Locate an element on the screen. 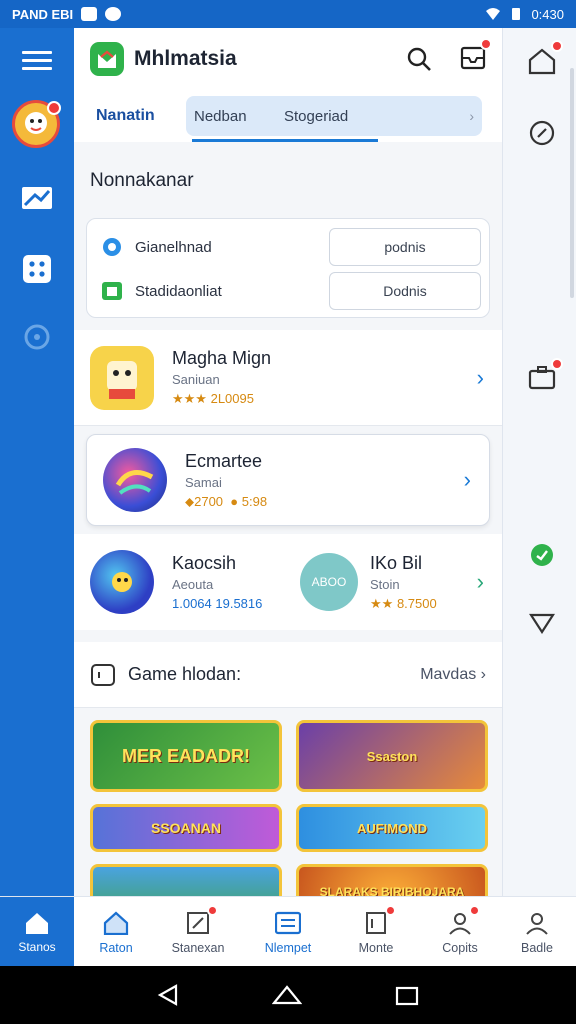 This screenshot has height=1024, width=576. quick-actions-card: Gianelhnad podnis Stadidaonliat Dodnis is located at coordinates (288, 268).